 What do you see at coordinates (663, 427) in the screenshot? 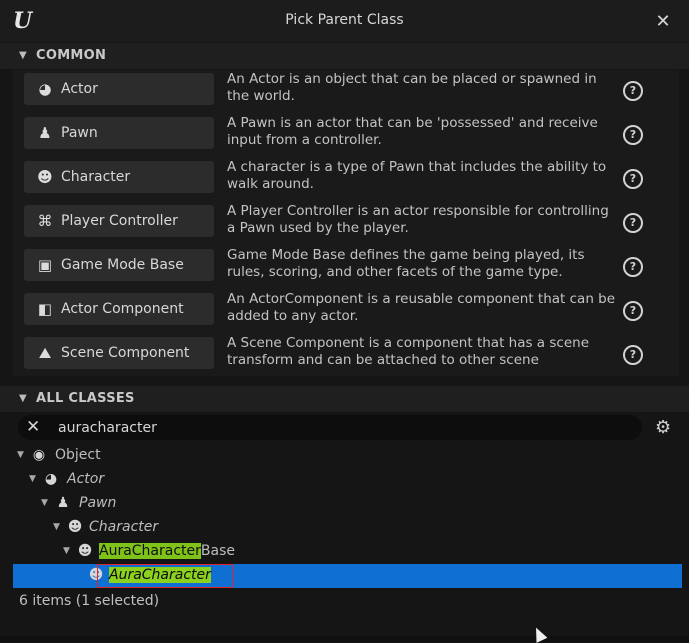
I see `gear-icon: ⚙` at bounding box center [663, 427].